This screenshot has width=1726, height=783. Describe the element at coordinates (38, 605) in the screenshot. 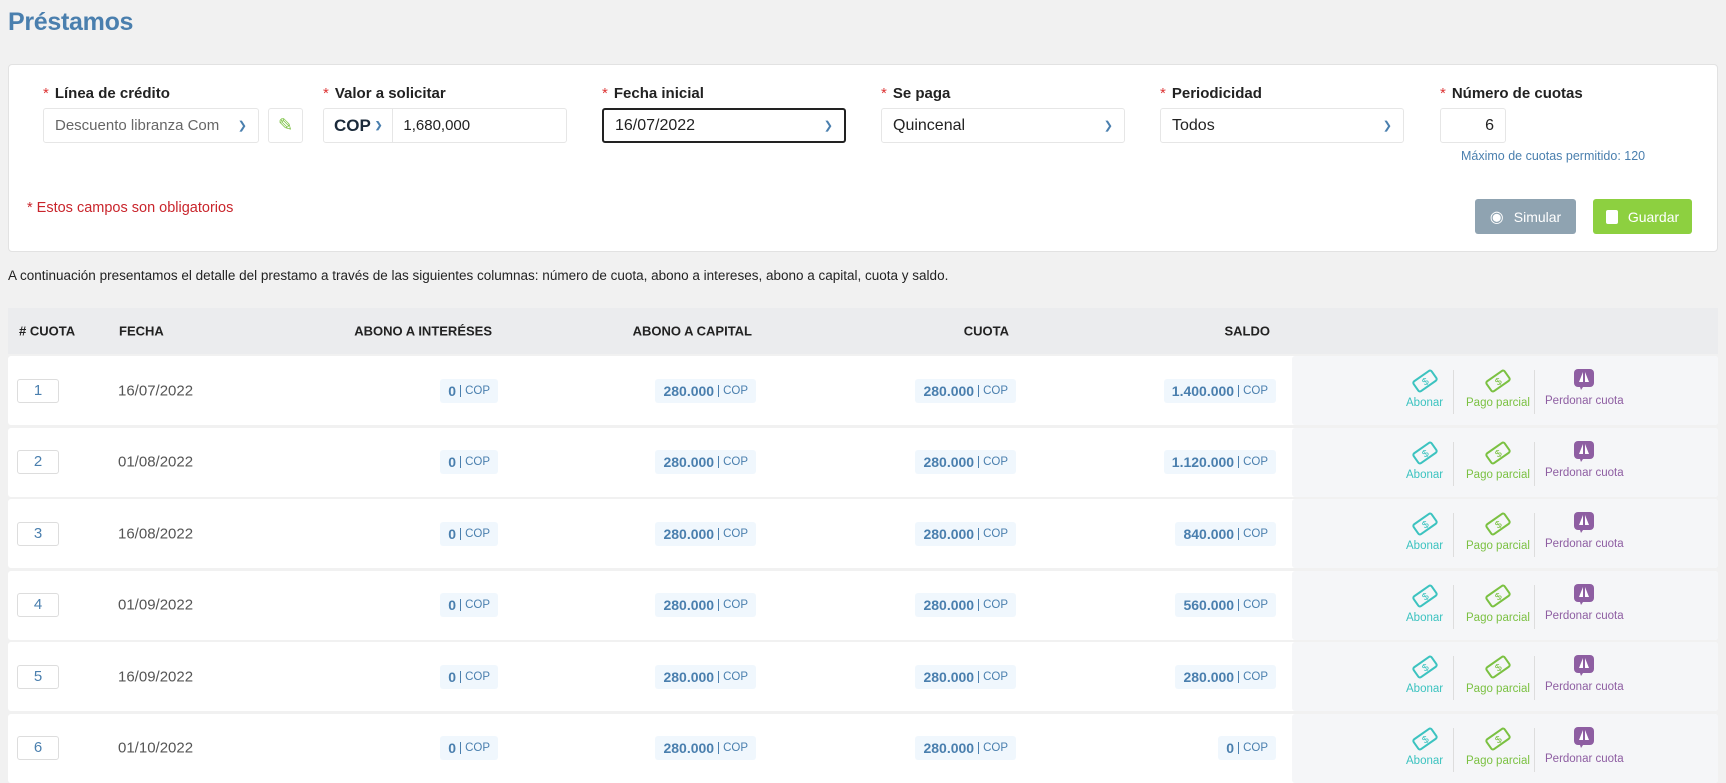

I see `cuota-number: 4` at that location.